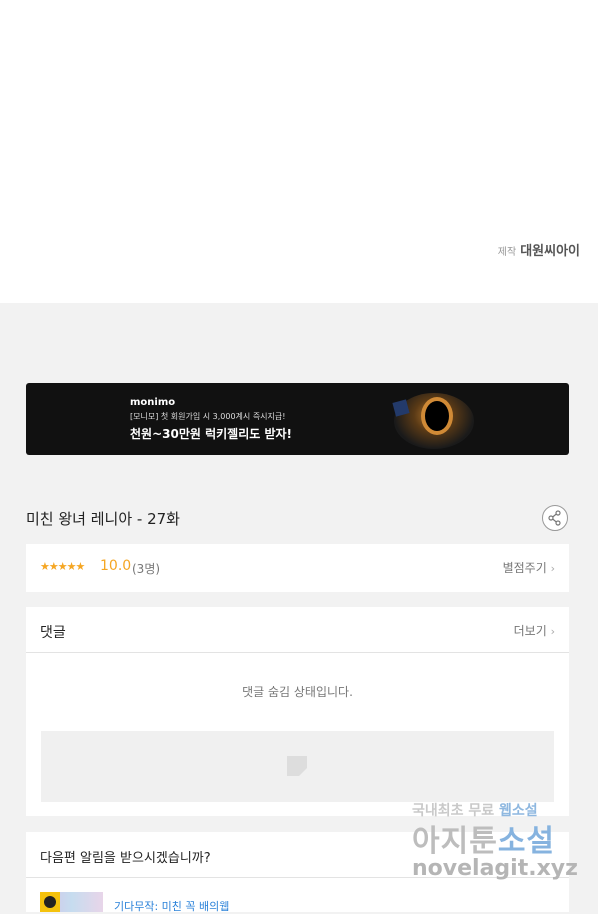 Image resolution: width=598 pixels, height=914 pixels. I want to click on share-button, so click(555, 518).